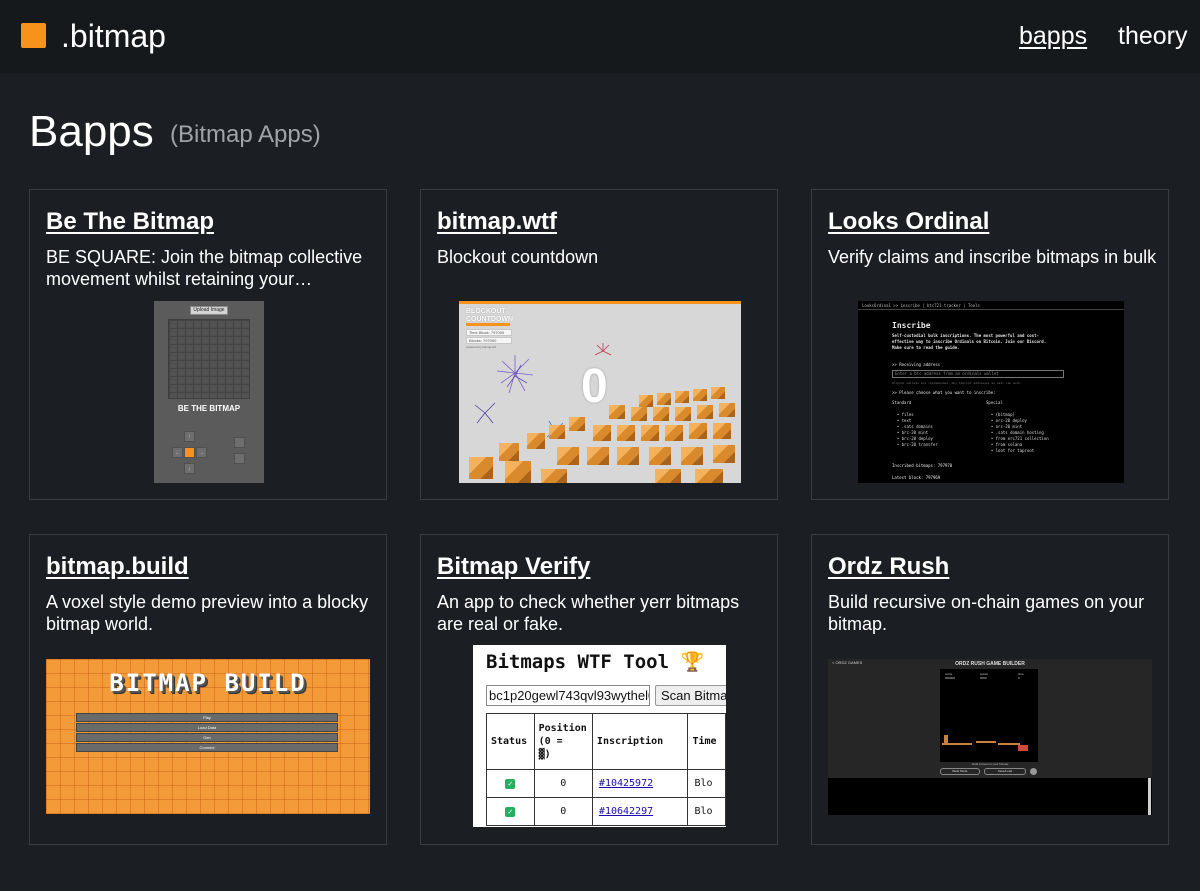  I want to click on upload-image-button: Upload Image, so click(209, 310).